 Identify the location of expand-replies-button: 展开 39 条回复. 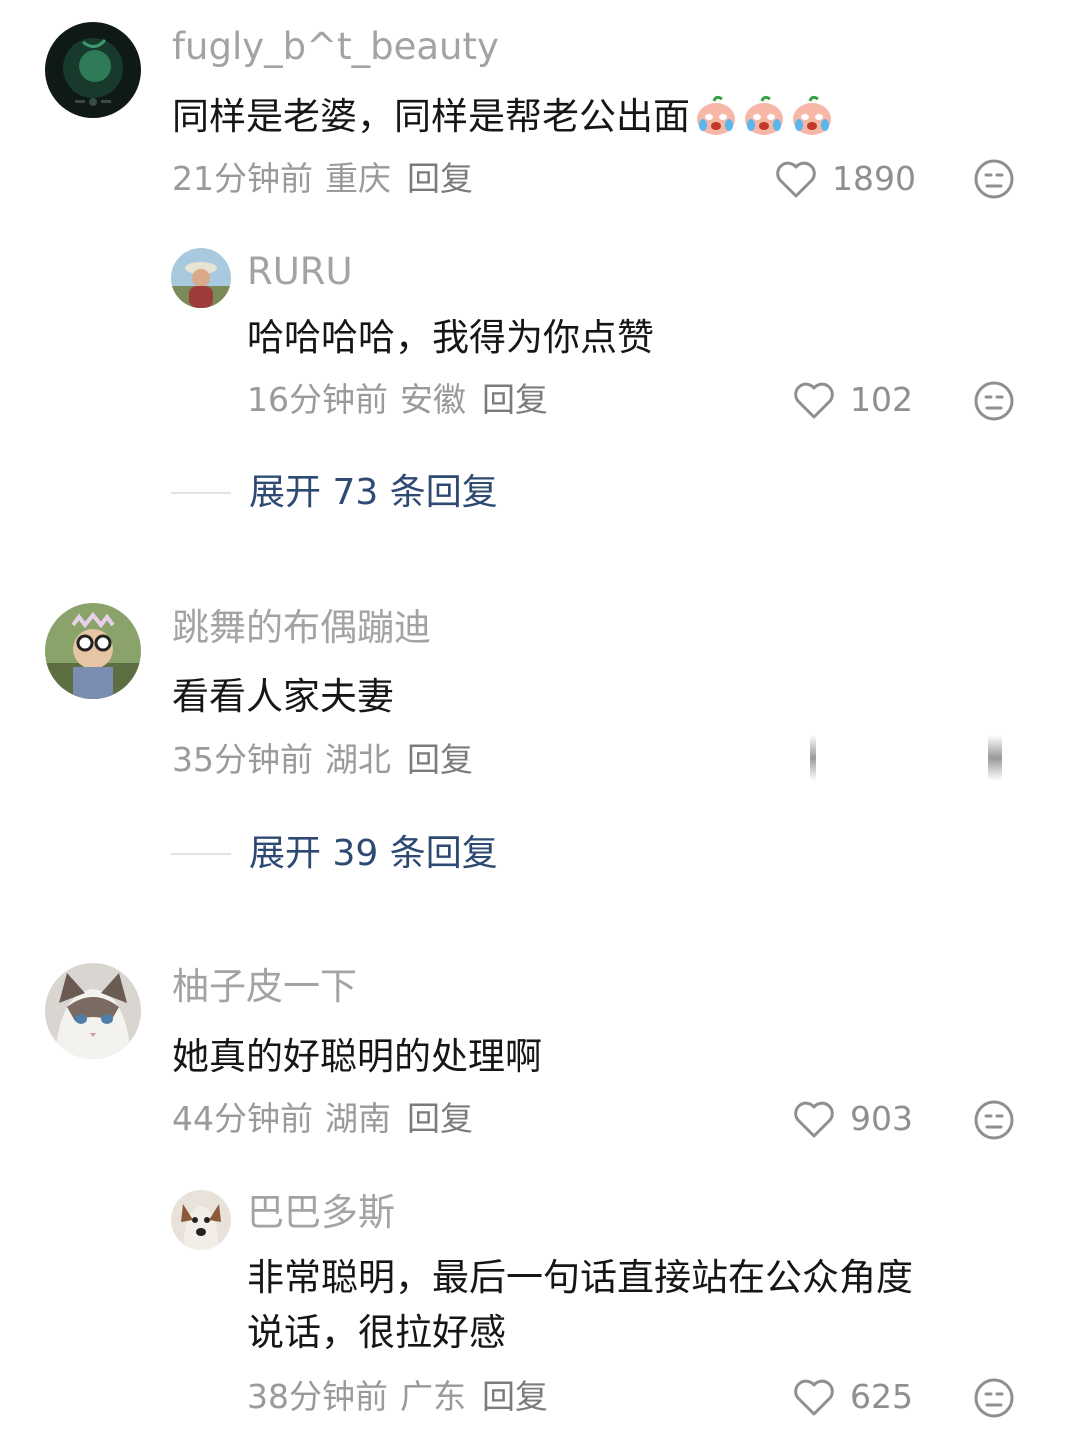
(334, 854).